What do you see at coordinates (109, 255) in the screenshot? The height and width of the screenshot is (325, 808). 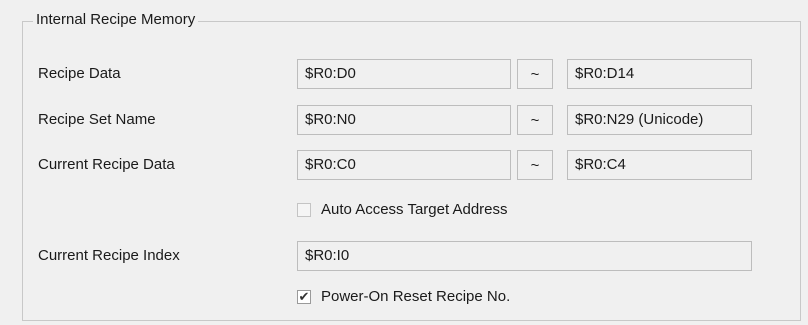 I see `current-recipe-index-label: Current Recipe Index` at bounding box center [109, 255].